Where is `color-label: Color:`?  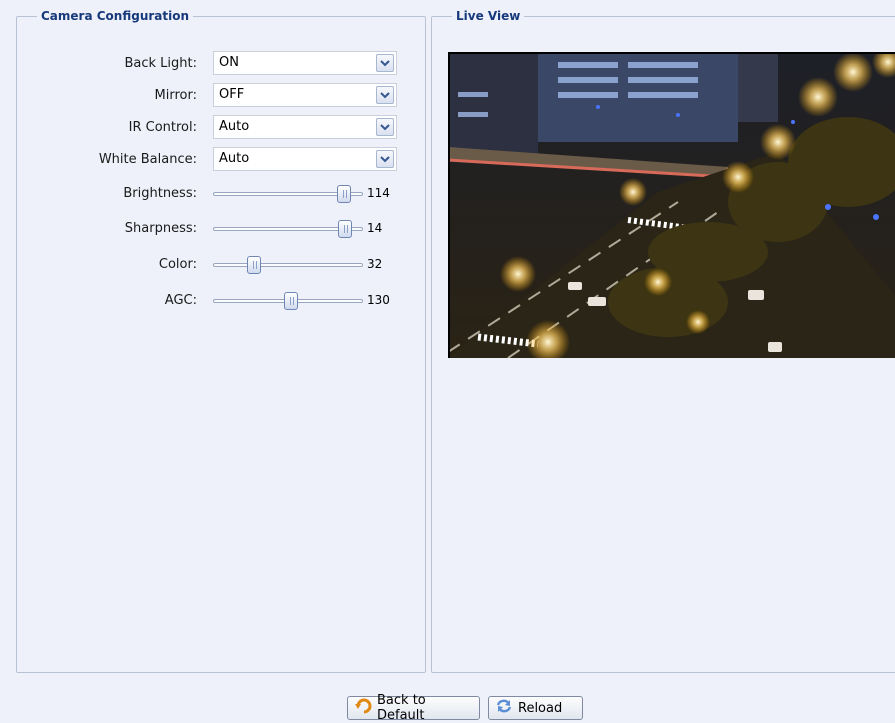
color-label: Color: is located at coordinates (177, 264).